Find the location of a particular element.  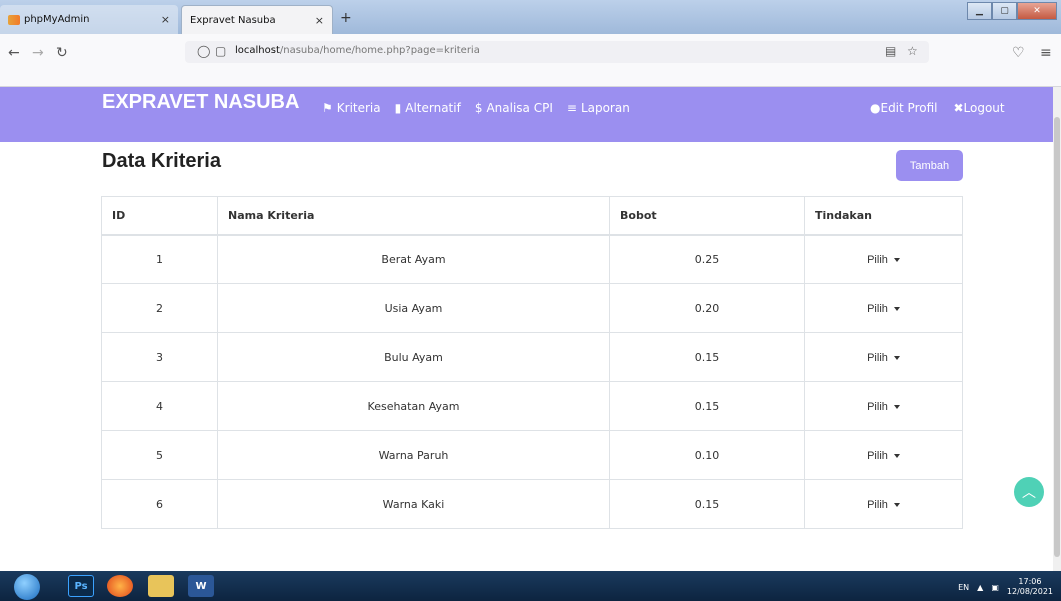

menu-label: Logout is located at coordinates (984, 108).